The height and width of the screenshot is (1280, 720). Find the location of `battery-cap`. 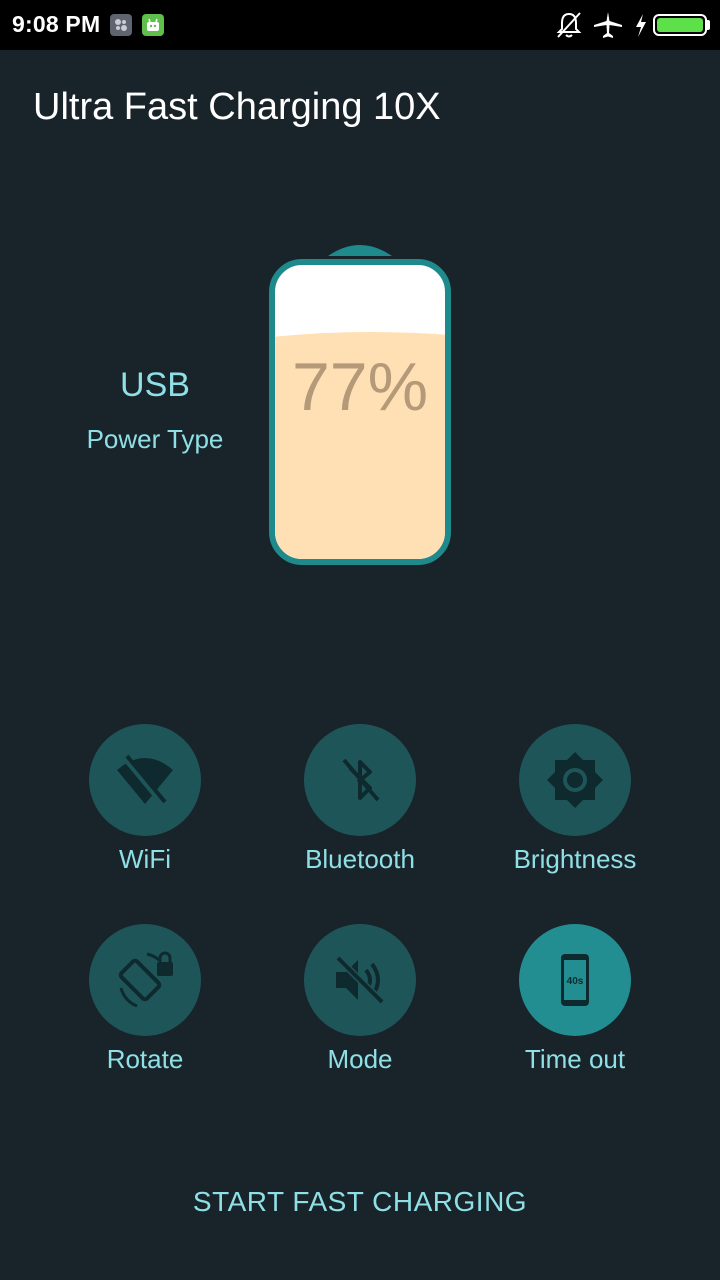

battery-cap is located at coordinates (360, 250).